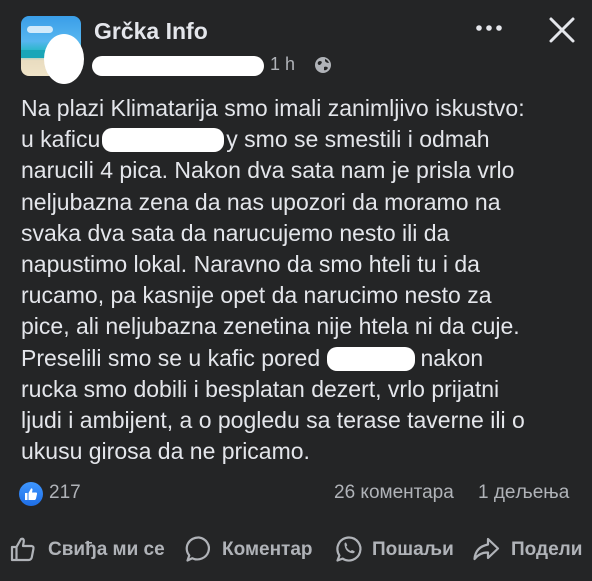 This screenshot has height=581, width=592. I want to click on share-arrow-icon, so click(486, 549).